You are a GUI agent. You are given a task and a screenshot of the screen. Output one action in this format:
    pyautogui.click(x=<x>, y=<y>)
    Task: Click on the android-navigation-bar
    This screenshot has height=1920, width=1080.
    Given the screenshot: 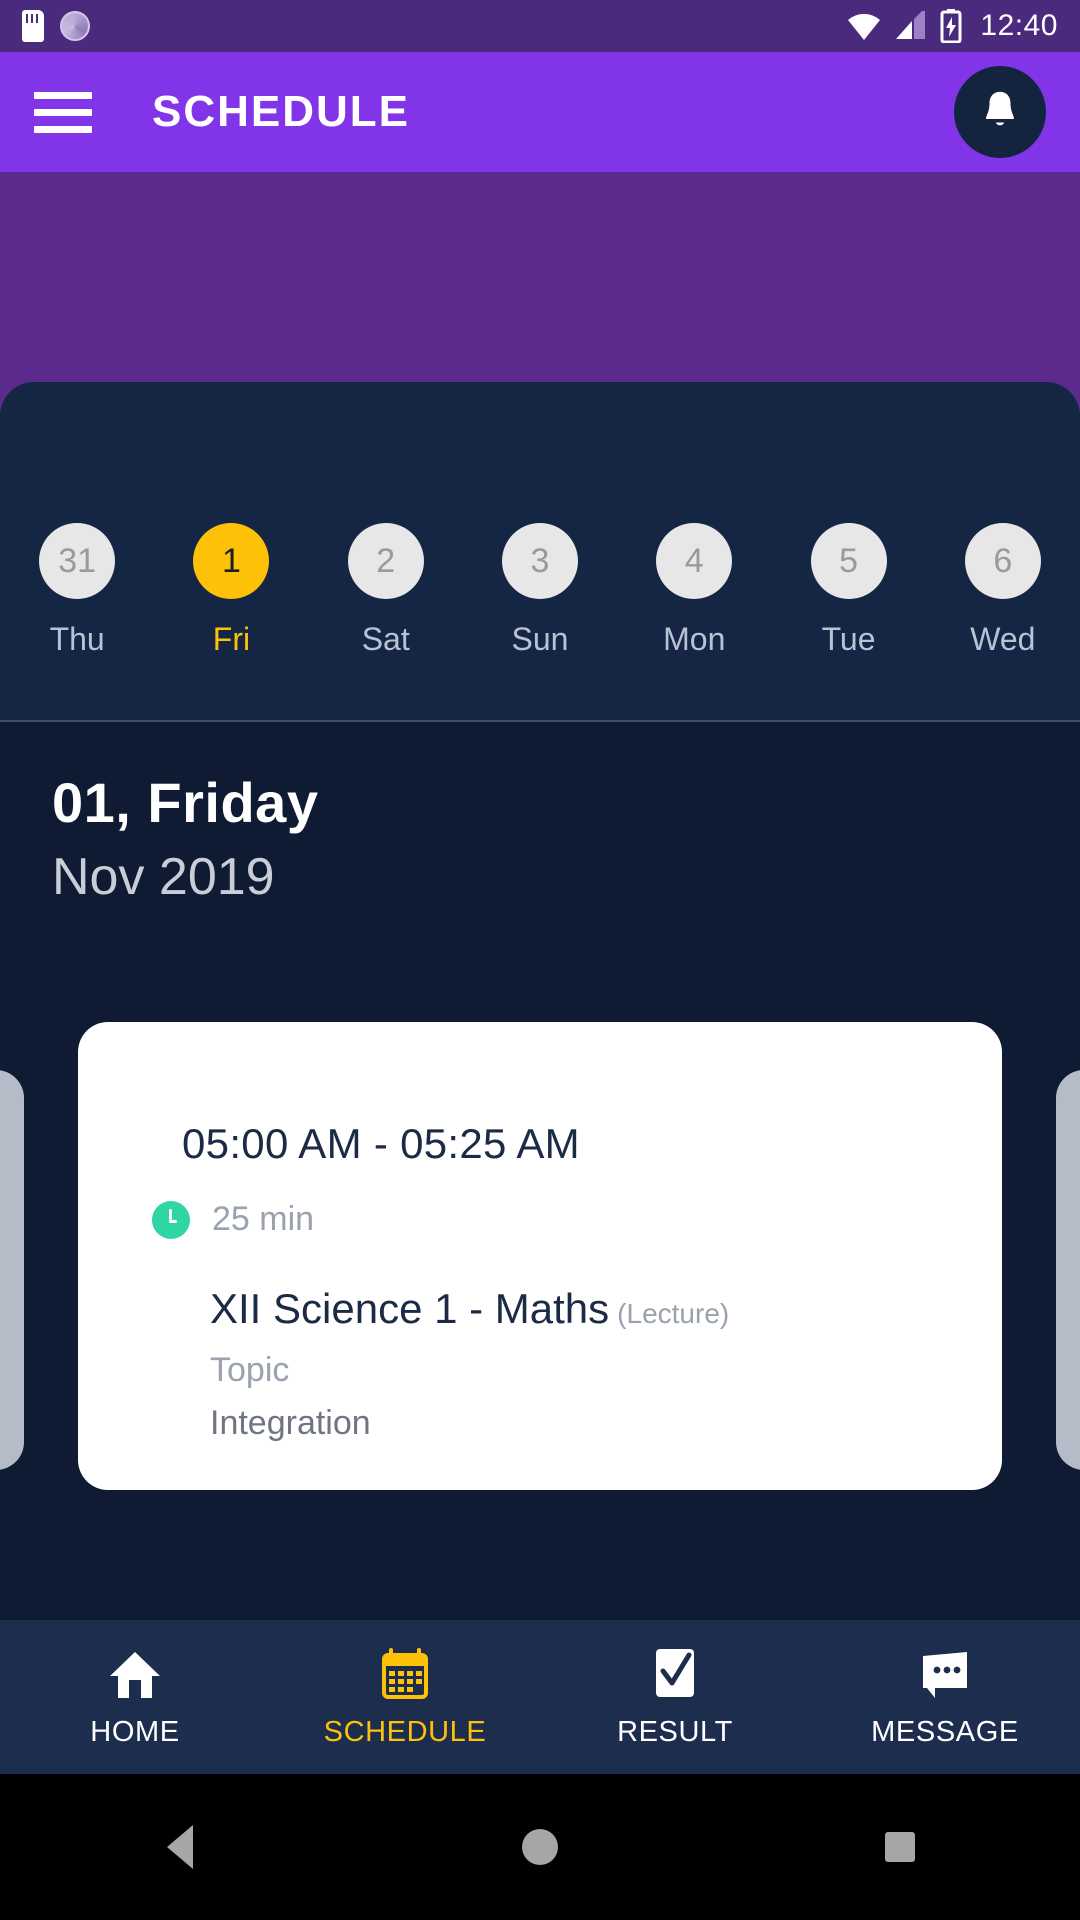 What is the action you would take?
    pyautogui.click(x=540, y=1847)
    